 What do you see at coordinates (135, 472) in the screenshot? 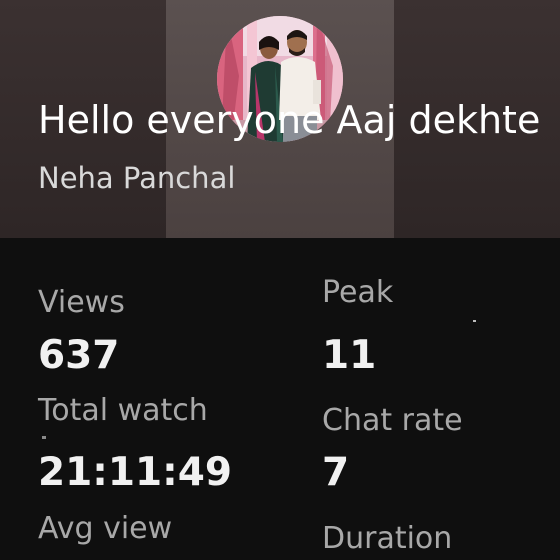
I see `total-watch-value: 21:11:49` at bounding box center [135, 472].